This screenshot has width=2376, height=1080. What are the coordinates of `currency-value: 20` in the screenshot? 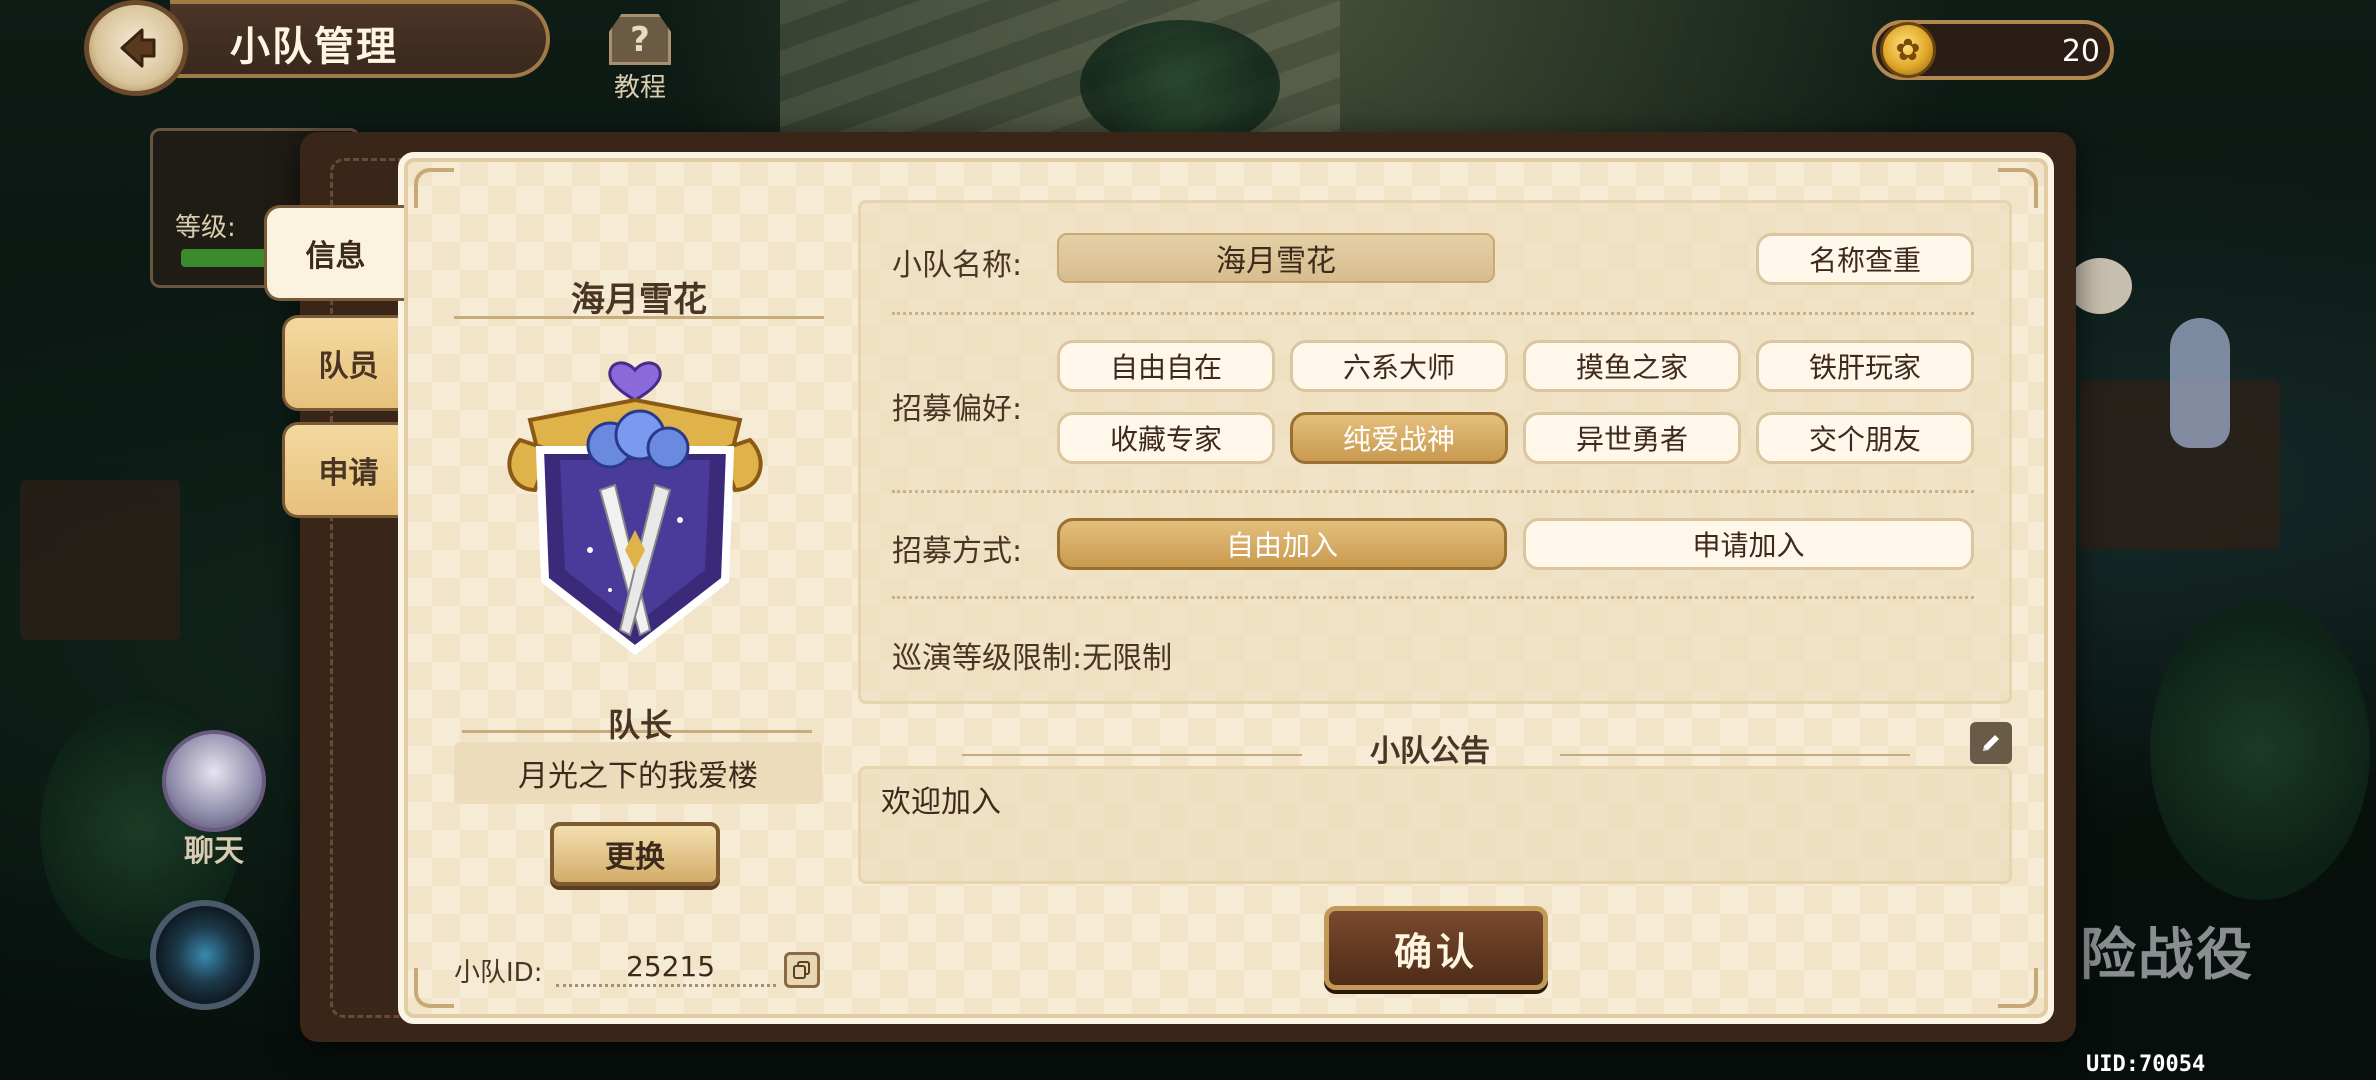 It's located at (2080, 51).